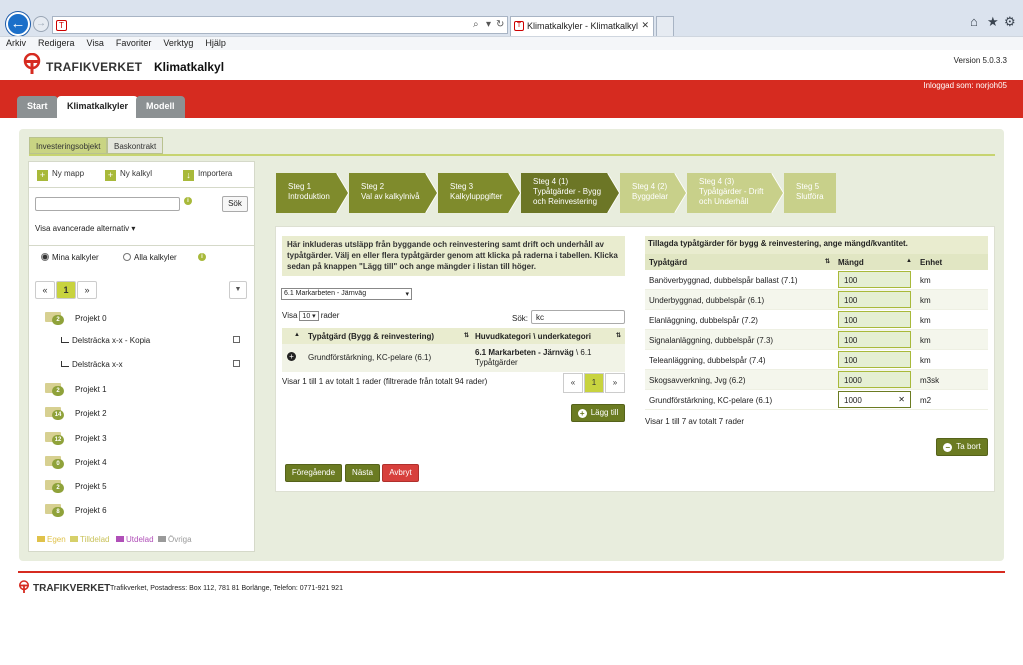  Describe the element at coordinates (874, 399) in the screenshot. I see `quantity-input-active: 1000 ✕` at that location.